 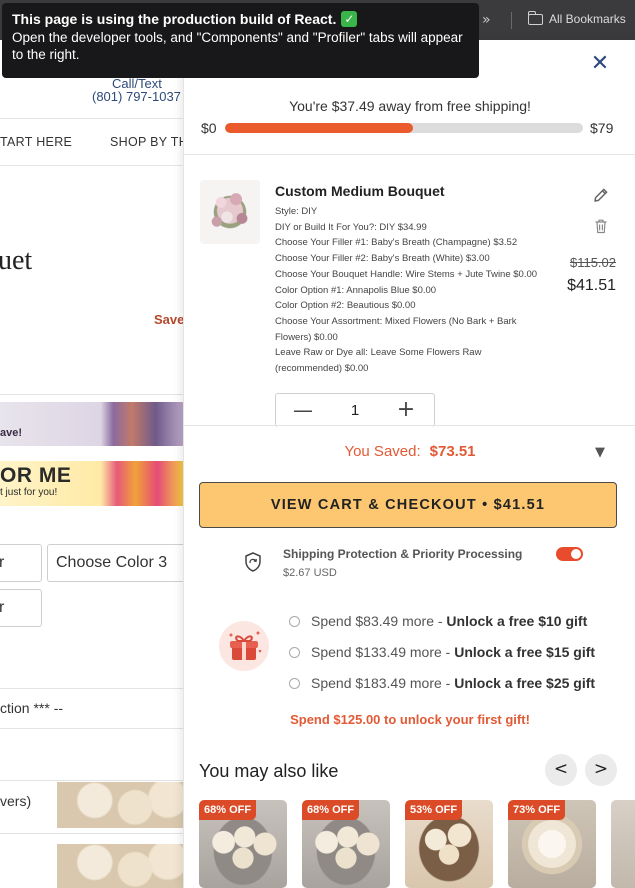 I want to click on recommended-product-card: 53% OFF, so click(x=449, y=844).